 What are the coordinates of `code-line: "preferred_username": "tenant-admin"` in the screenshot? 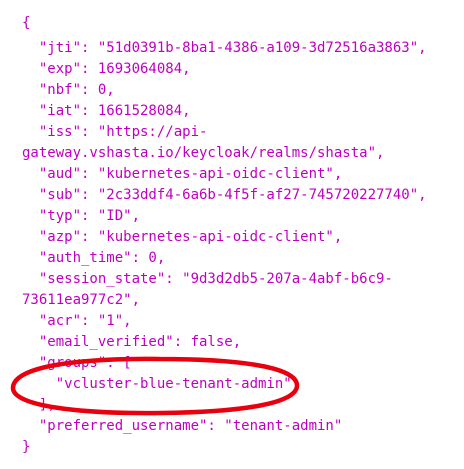 It's located at (182, 426).